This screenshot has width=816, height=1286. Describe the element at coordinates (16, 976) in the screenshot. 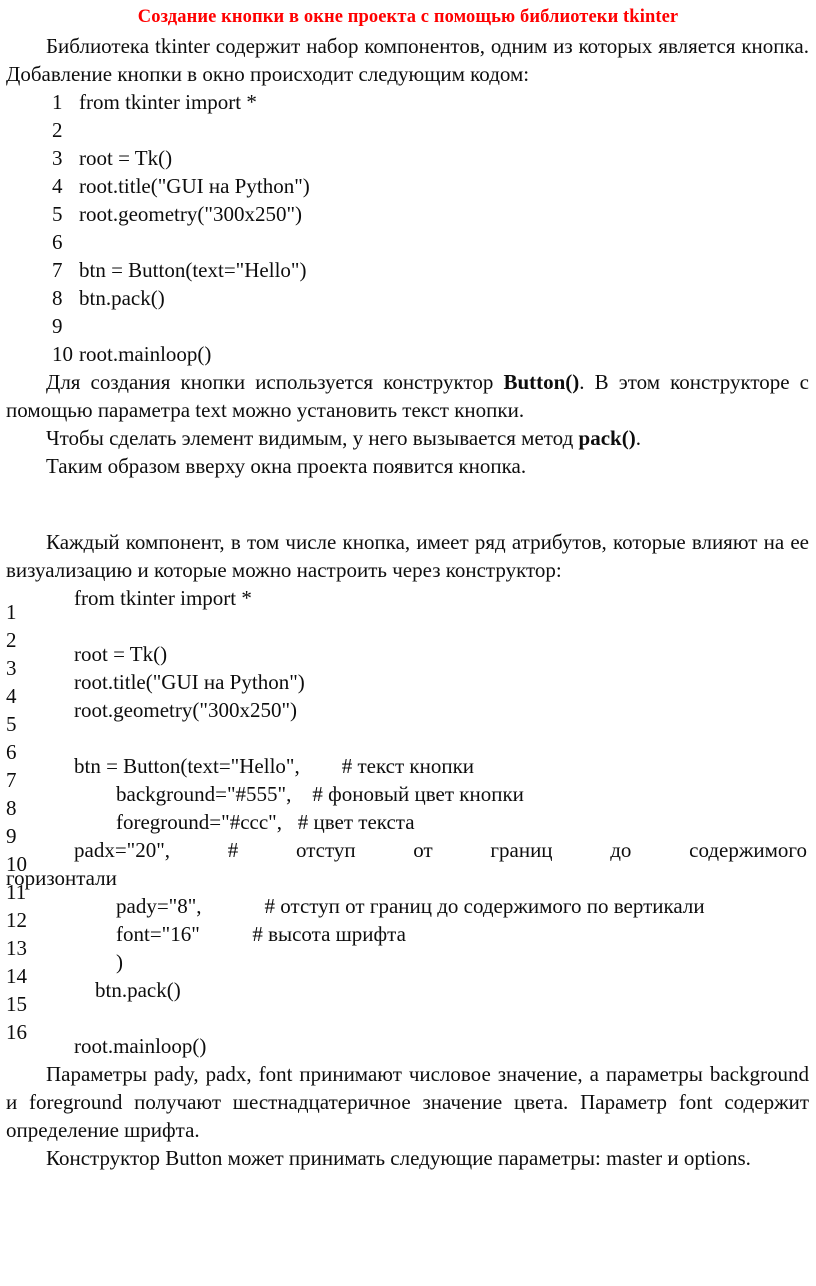

I see `line-number: 14` at that location.